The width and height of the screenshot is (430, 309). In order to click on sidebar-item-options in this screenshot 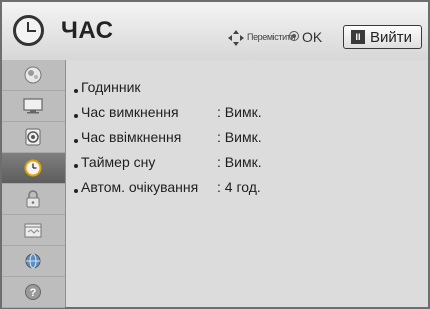, I will do `click(33, 230)`.